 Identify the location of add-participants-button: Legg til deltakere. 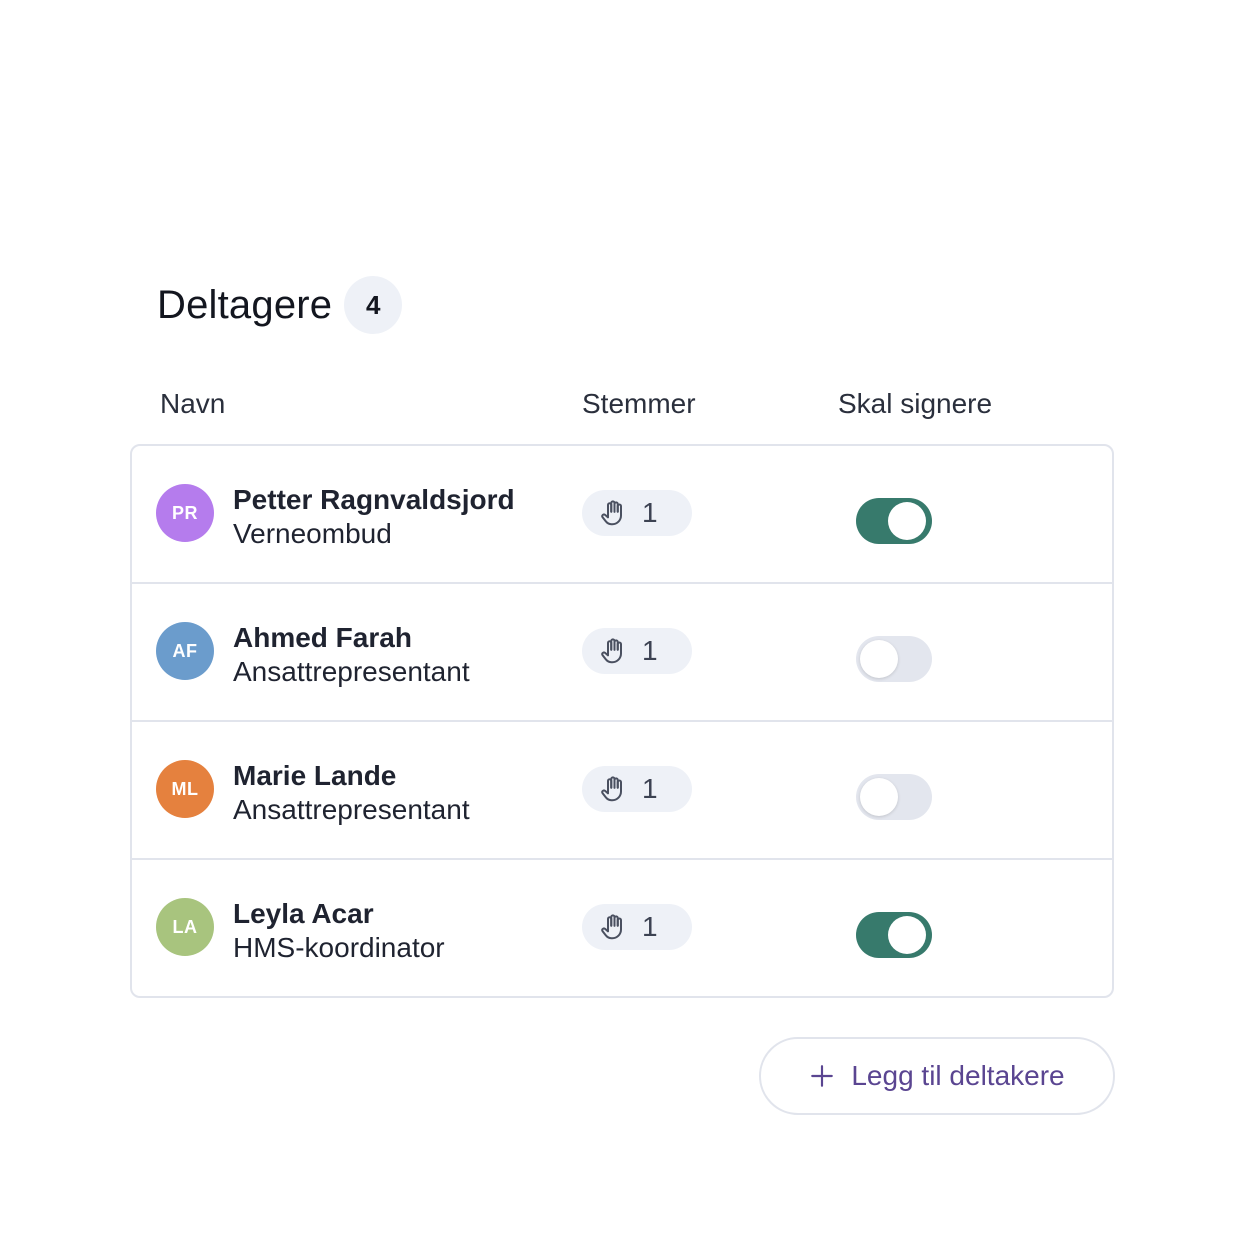
(937, 1076).